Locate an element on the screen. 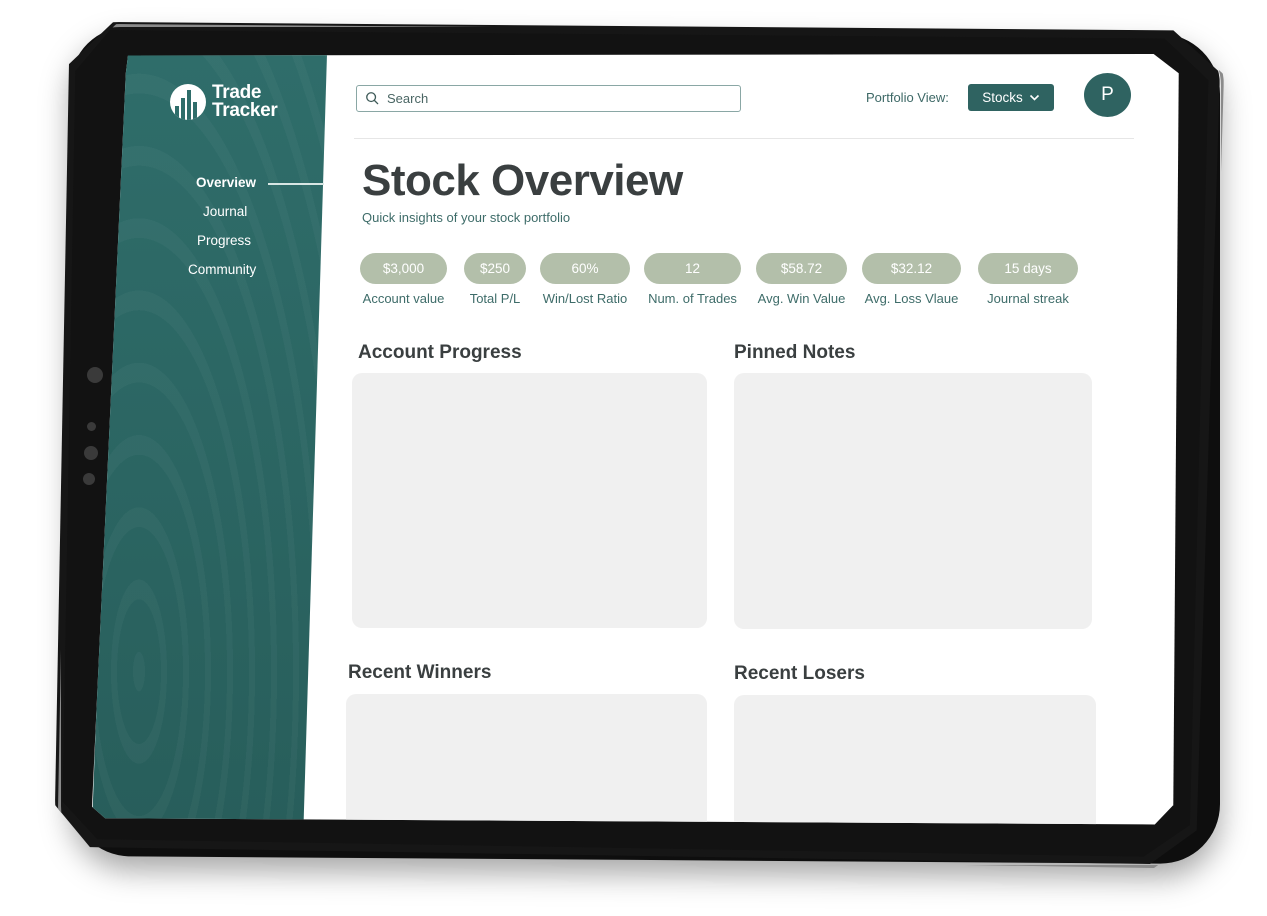  section-title-recent-losers: Recent Losers is located at coordinates (799, 673).